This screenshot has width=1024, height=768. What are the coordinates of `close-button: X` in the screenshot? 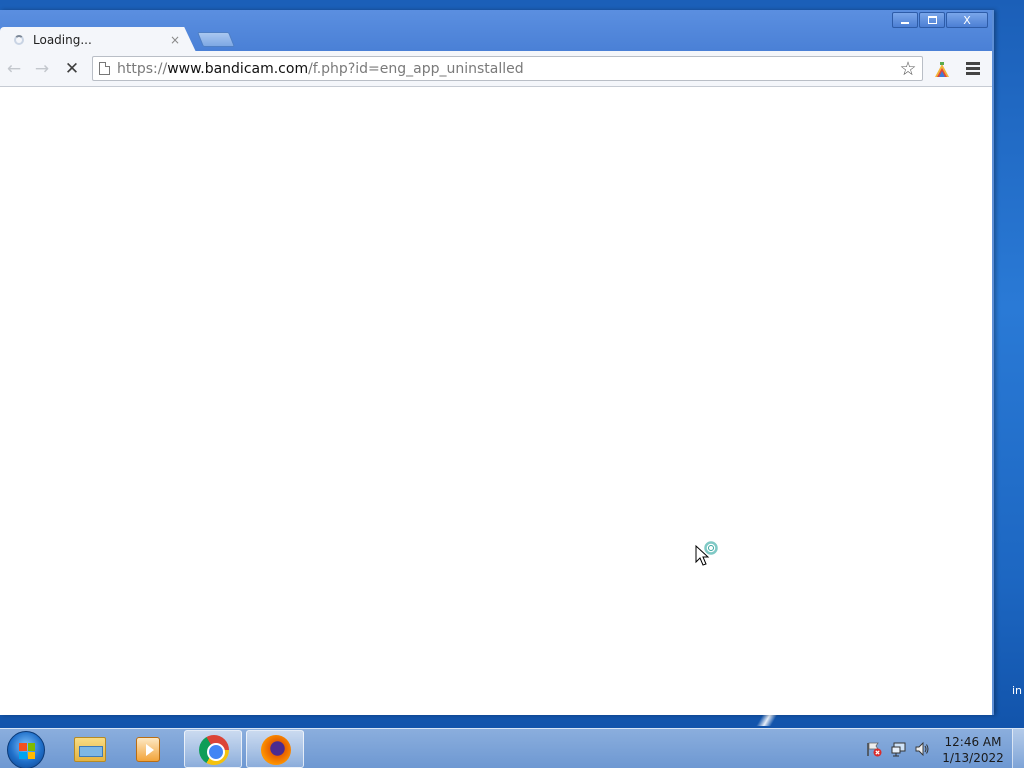 It's located at (967, 20).